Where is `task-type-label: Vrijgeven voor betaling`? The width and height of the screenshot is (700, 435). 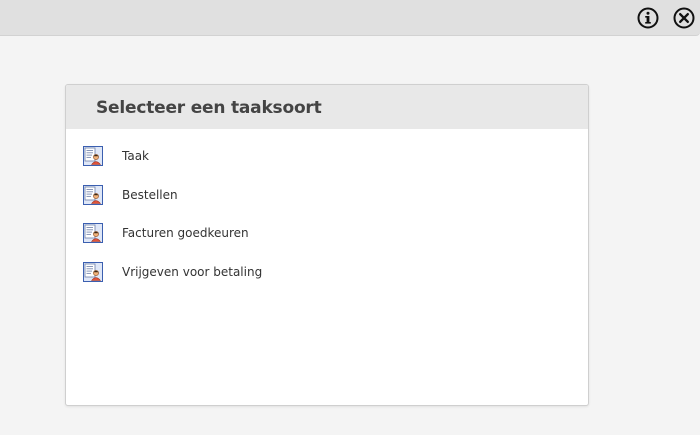 task-type-label: Vrijgeven voor betaling is located at coordinates (192, 271).